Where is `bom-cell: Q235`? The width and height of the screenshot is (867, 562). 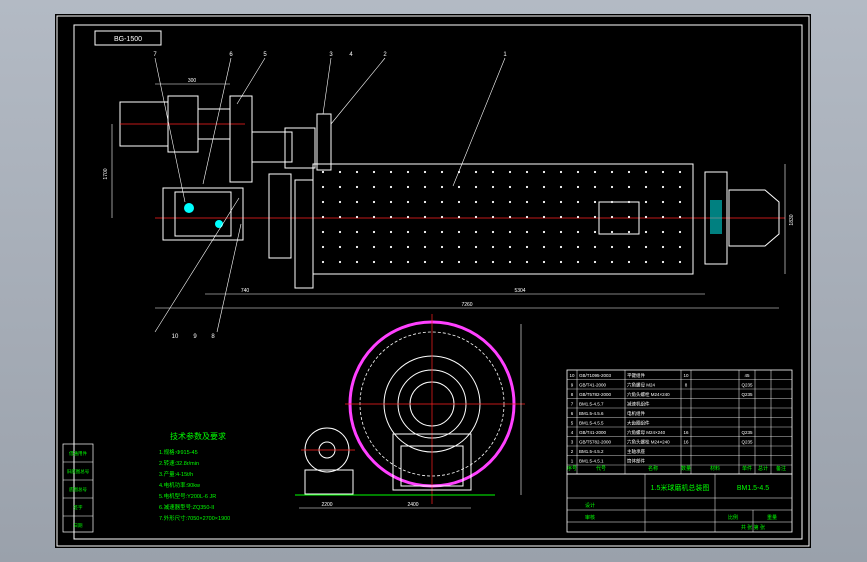 bom-cell: Q235 is located at coordinates (747, 394).